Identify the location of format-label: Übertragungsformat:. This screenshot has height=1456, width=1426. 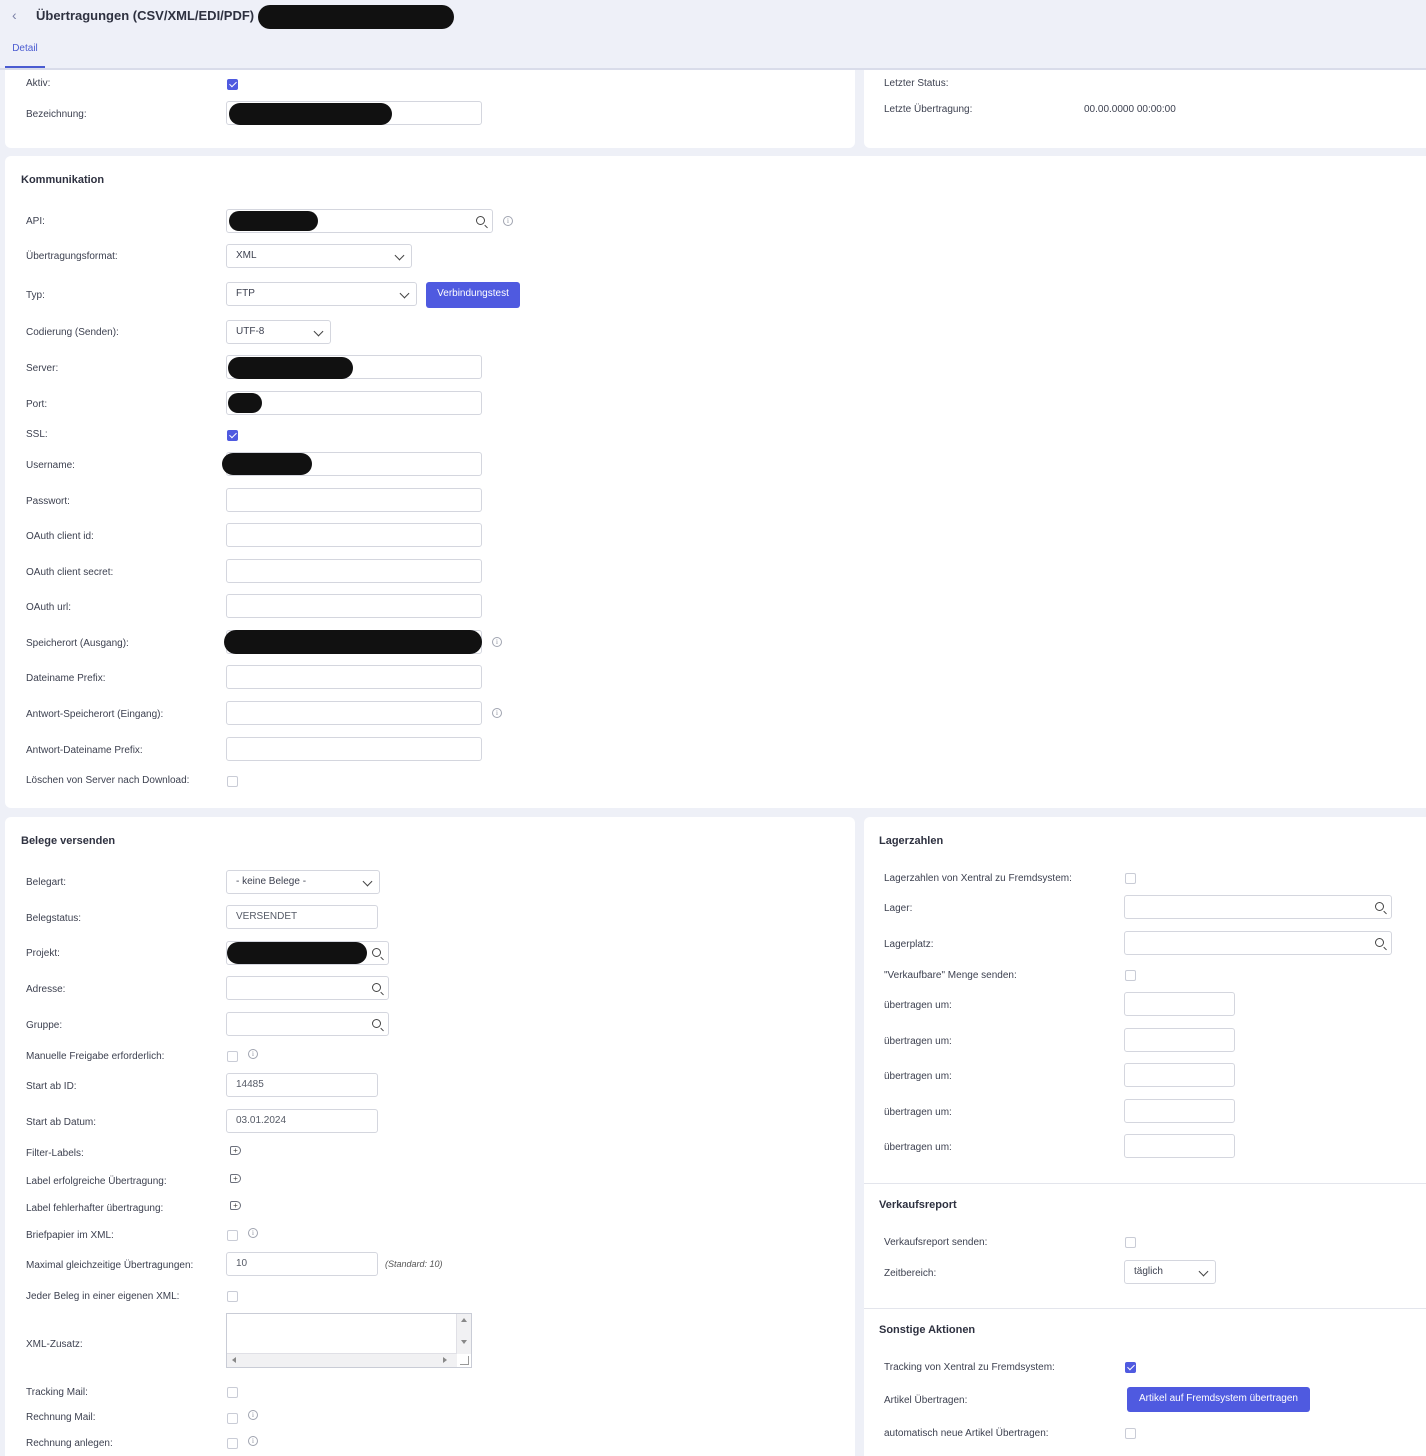
(72, 256).